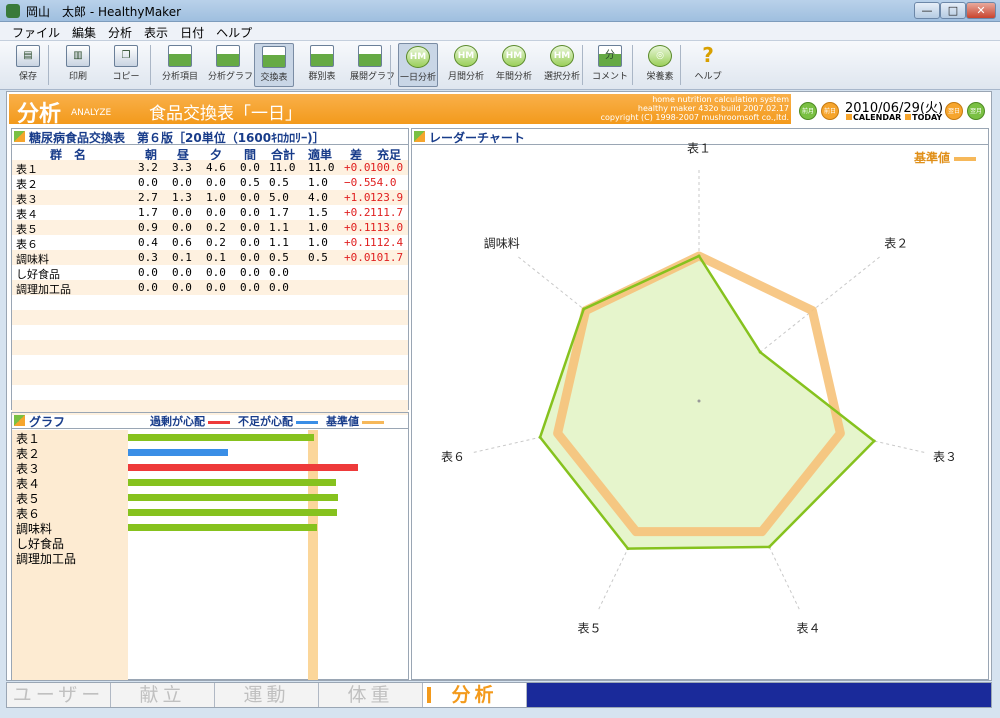  Describe the element at coordinates (78, 65) in the screenshot. I see `toolbar-button-1: ▥ 印刷` at that location.